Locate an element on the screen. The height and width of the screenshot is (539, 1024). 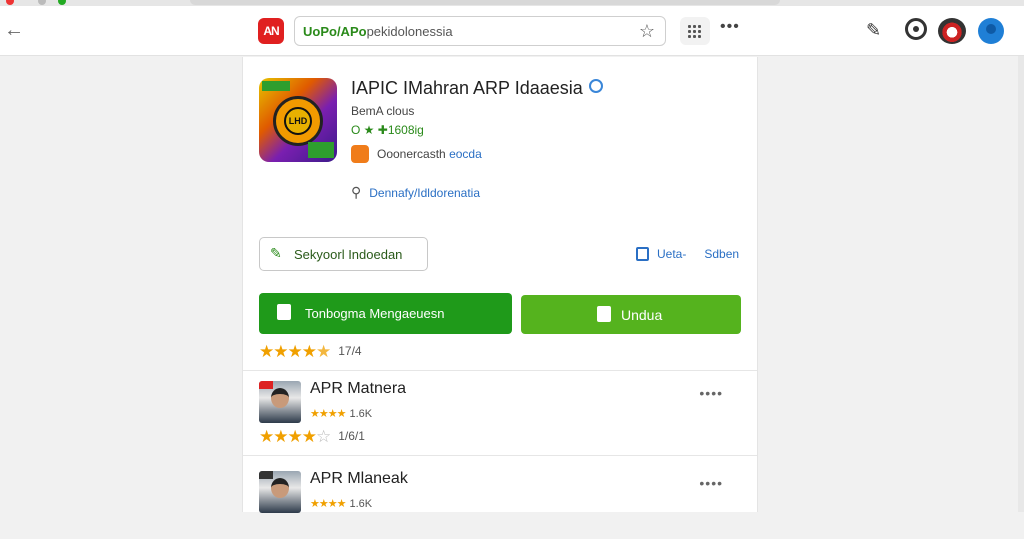
site-logo-icon: AN is located at coordinates (271, 31).